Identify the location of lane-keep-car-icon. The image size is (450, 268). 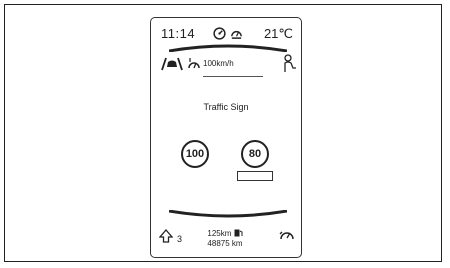
(172, 64).